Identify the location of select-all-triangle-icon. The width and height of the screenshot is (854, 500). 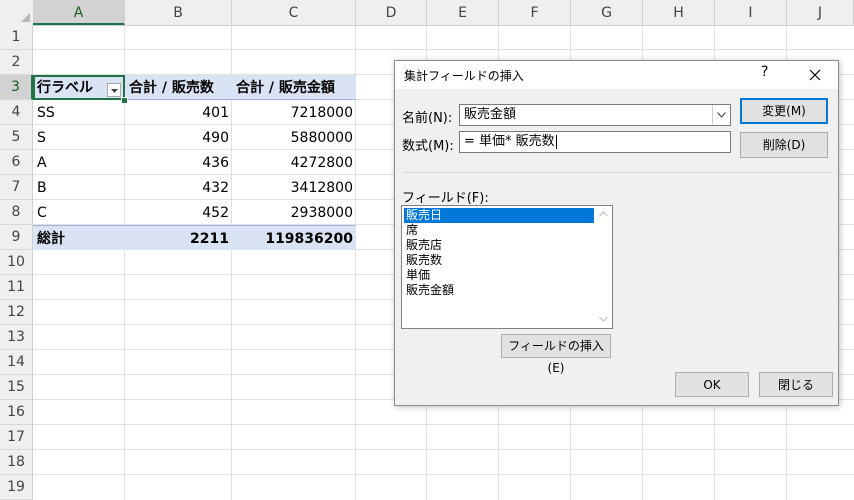
(25, 17).